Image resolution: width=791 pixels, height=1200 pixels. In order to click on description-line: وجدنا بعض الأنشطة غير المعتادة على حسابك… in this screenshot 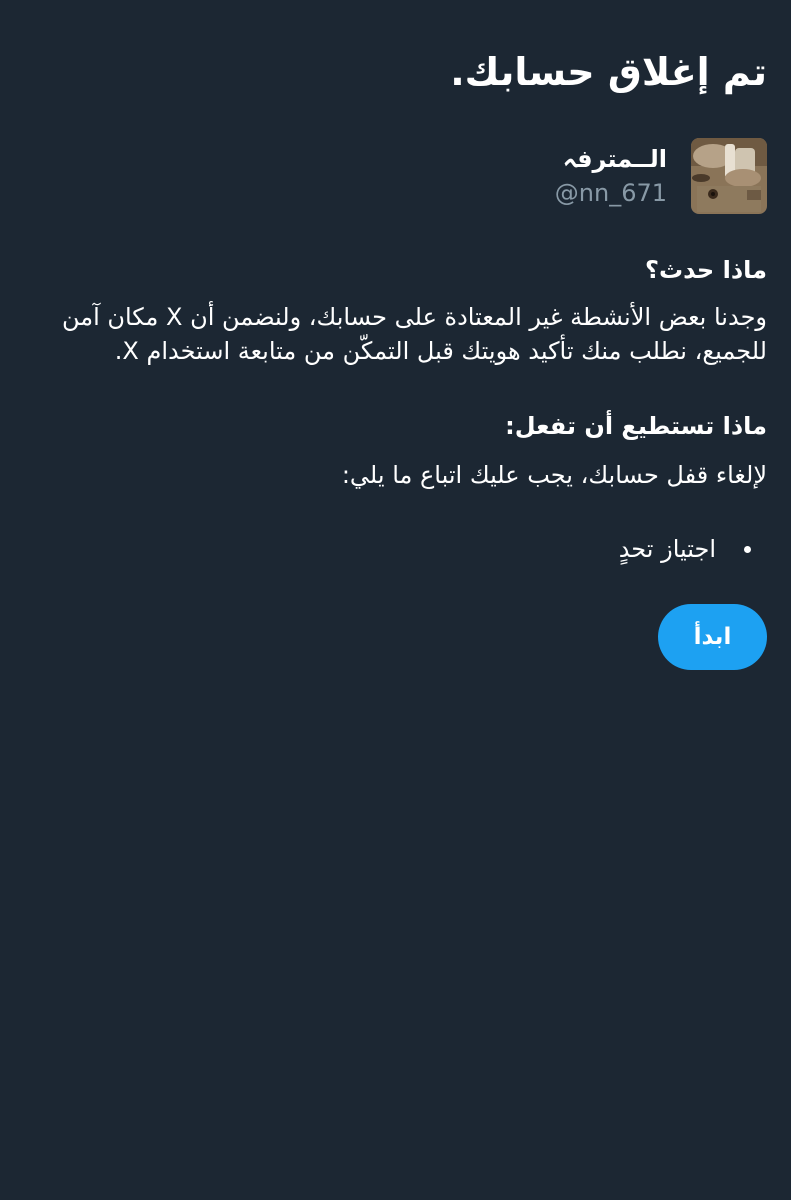, I will do `click(414, 317)`.